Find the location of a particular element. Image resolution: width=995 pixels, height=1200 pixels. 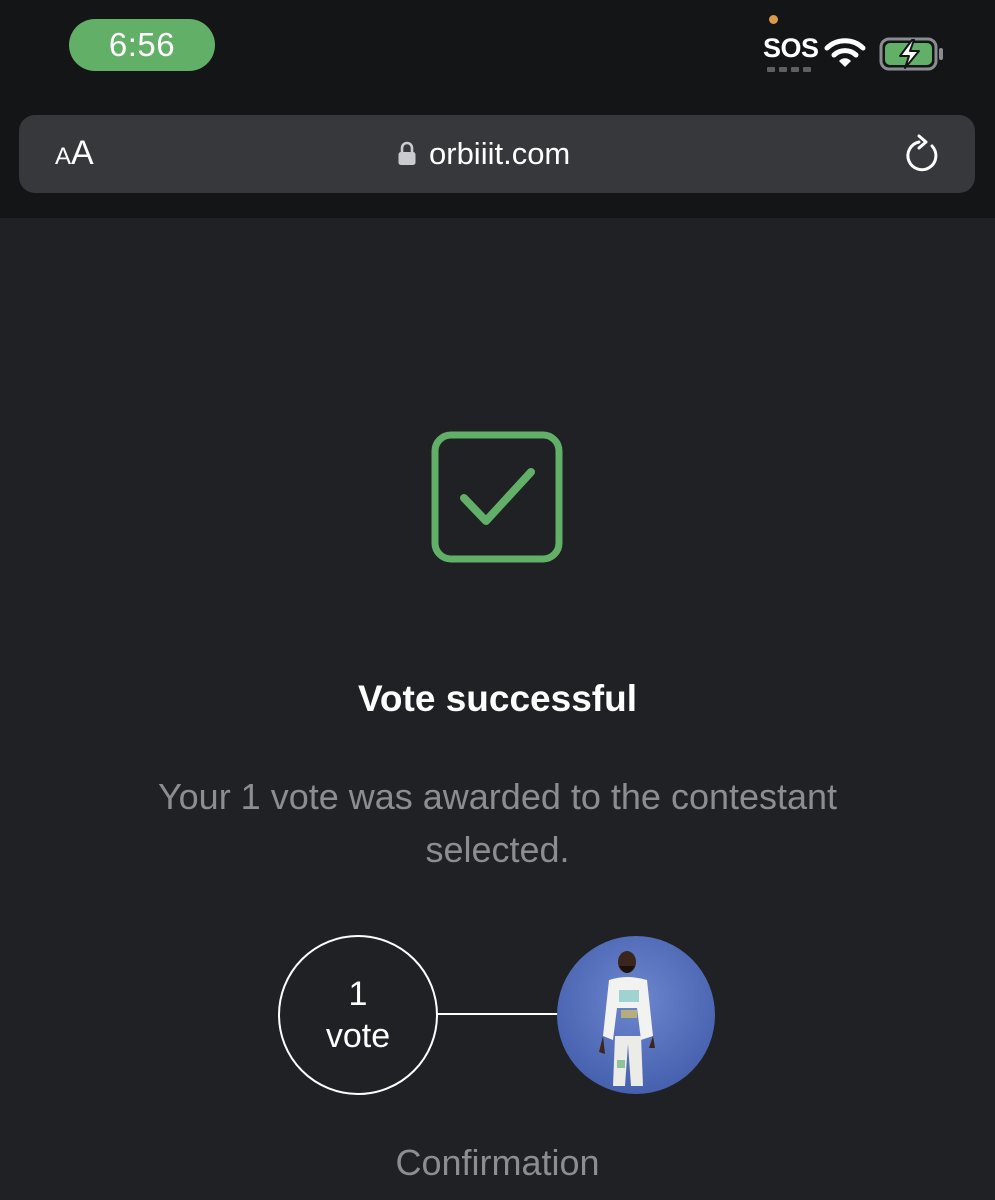

contestant-avatar is located at coordinates (636, 1015).